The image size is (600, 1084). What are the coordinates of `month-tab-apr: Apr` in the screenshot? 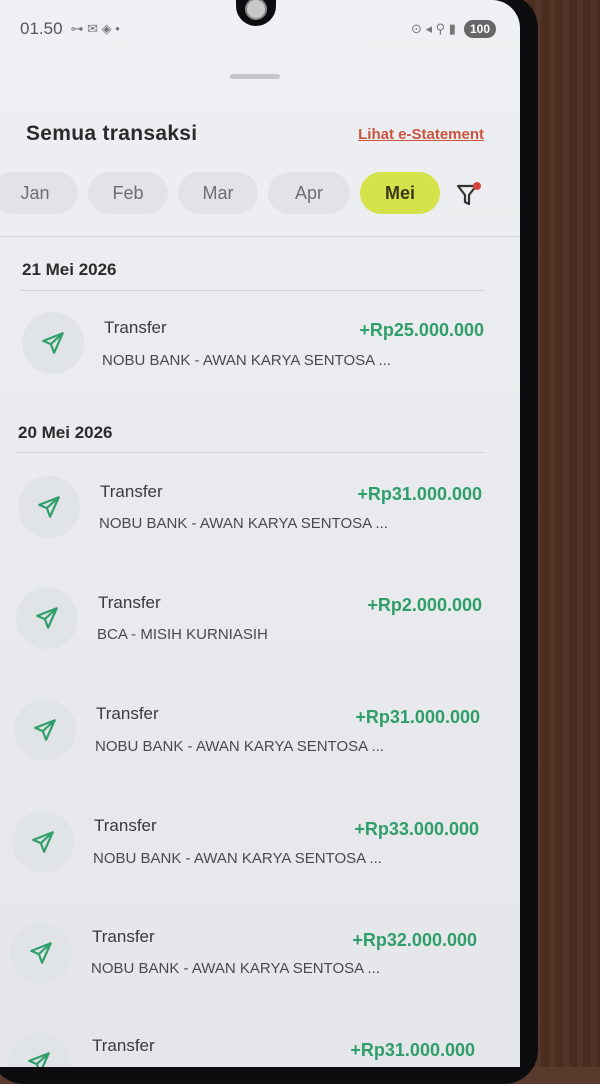 It's located at (309, 193).